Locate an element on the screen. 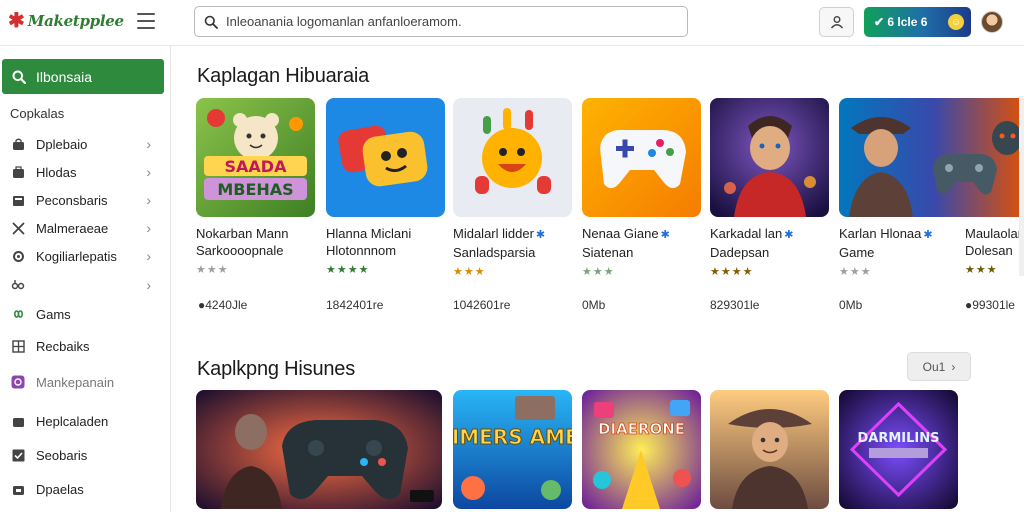 Image resolution: width=1024 pixels, height=512 pixels. sidebar-item-2: Hlodas › is located at coordinates (82, 172).